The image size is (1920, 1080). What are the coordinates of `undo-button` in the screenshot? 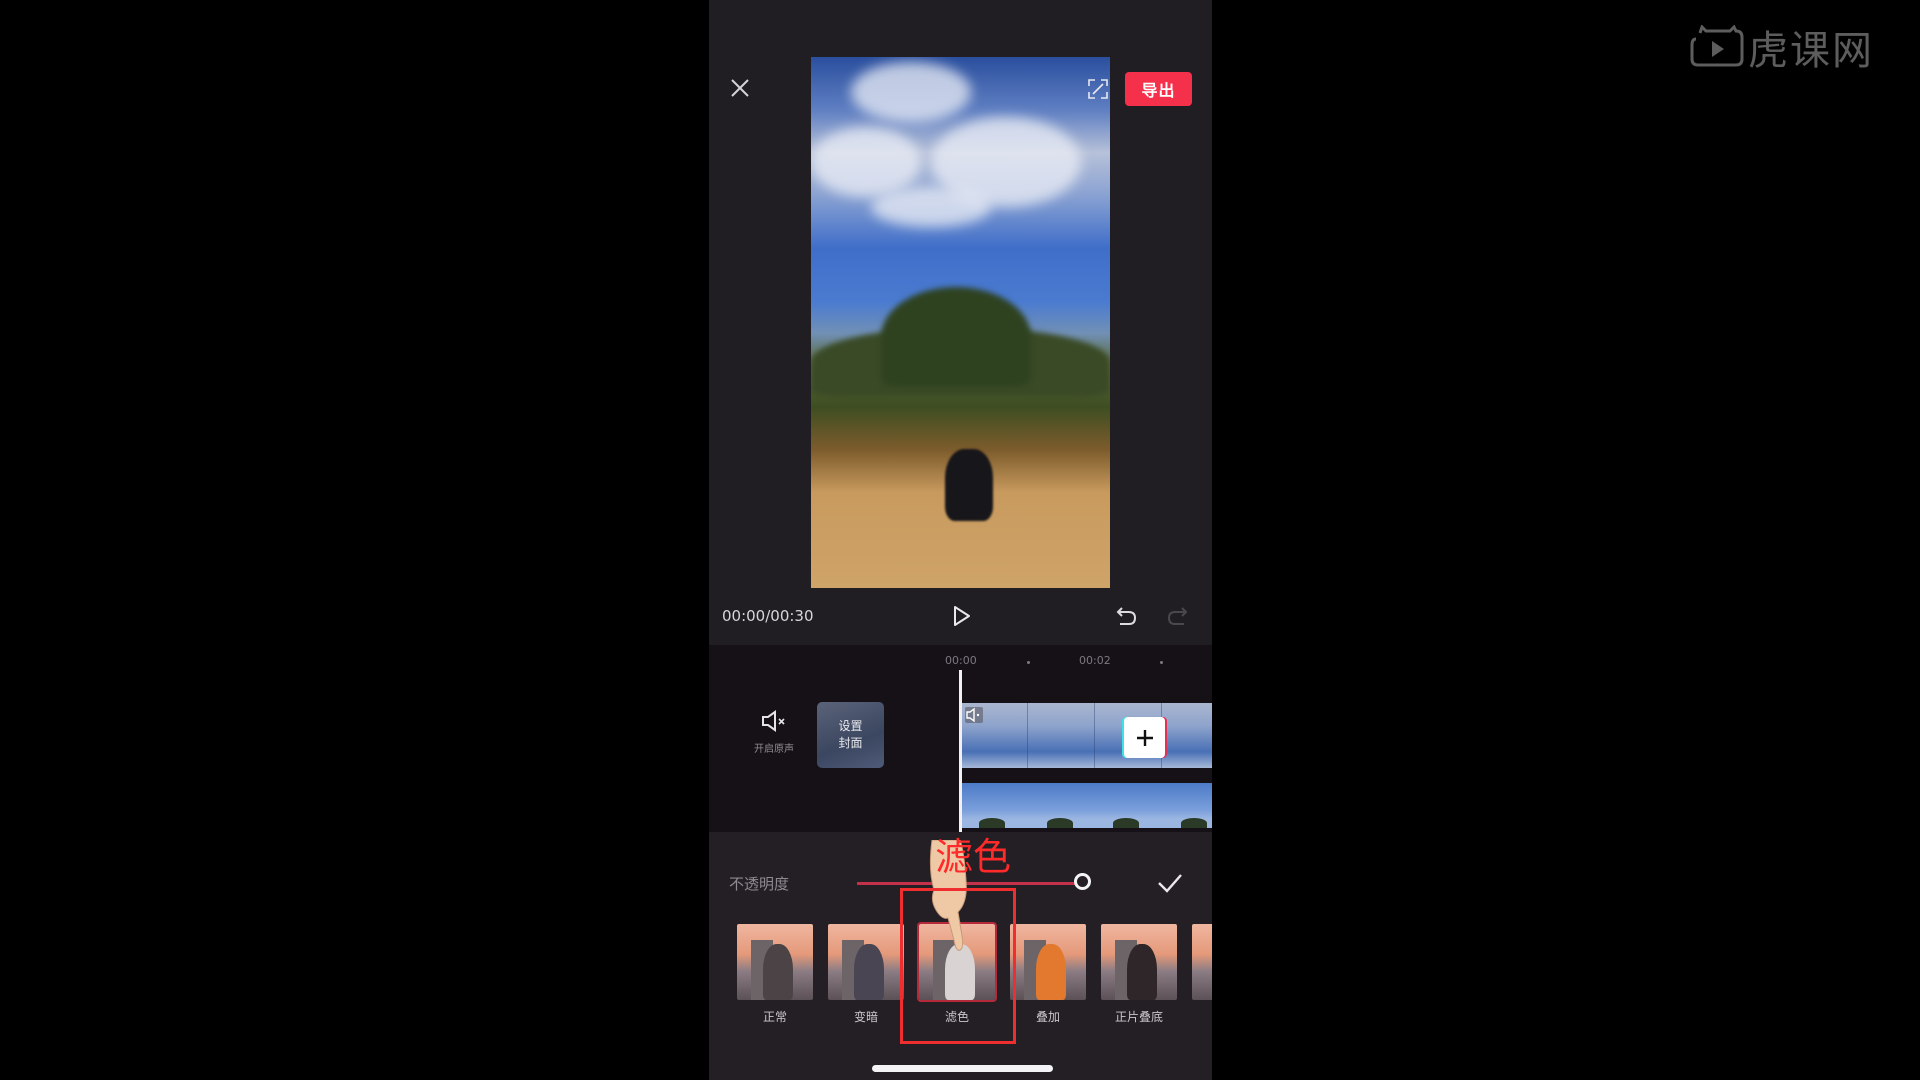 It's located at (1126, 616).